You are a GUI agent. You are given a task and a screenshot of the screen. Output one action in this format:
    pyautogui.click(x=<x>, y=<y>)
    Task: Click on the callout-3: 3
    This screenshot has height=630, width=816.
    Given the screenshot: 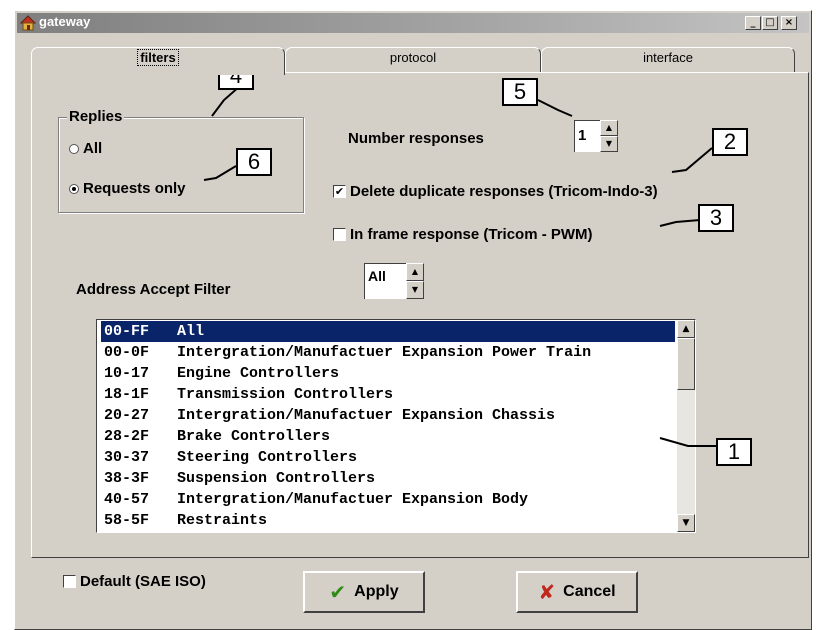 What is the action you would take?
    pyautogui.click(x=716, y=218)
    